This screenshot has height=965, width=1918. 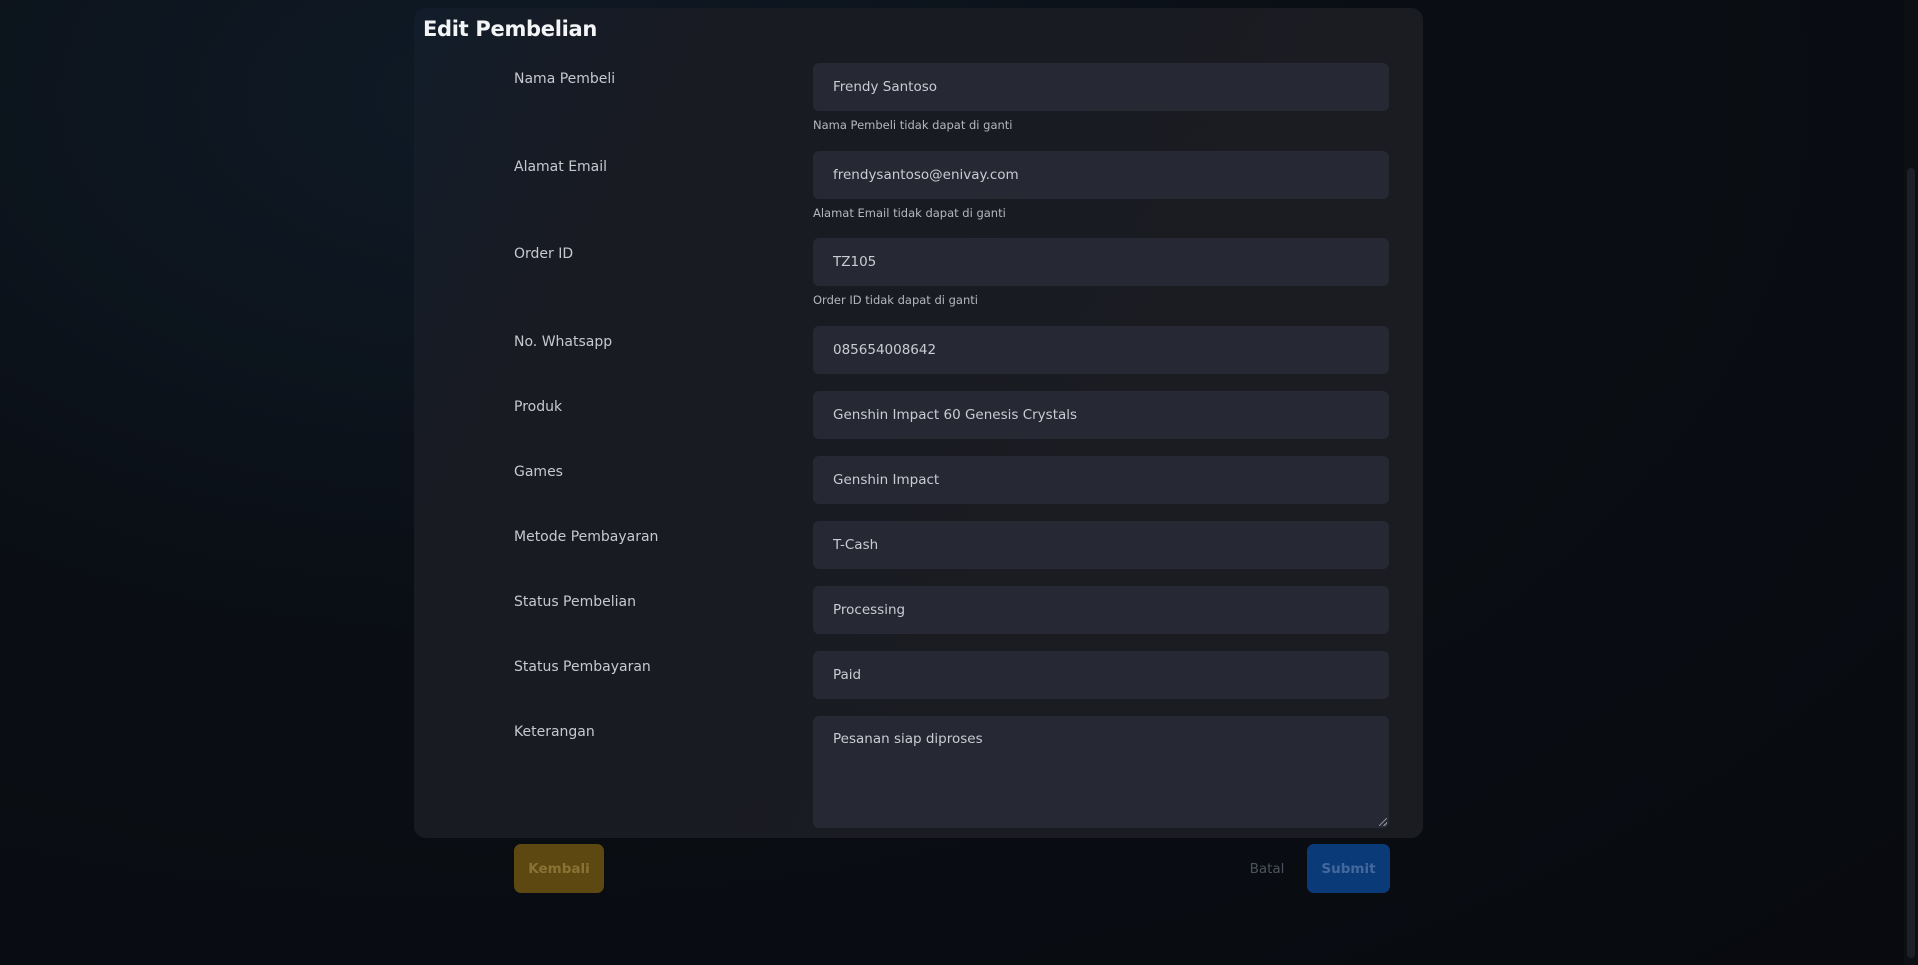 I want to click on purchase-status-label: Status Pembelian, so click(x=575, y=602).